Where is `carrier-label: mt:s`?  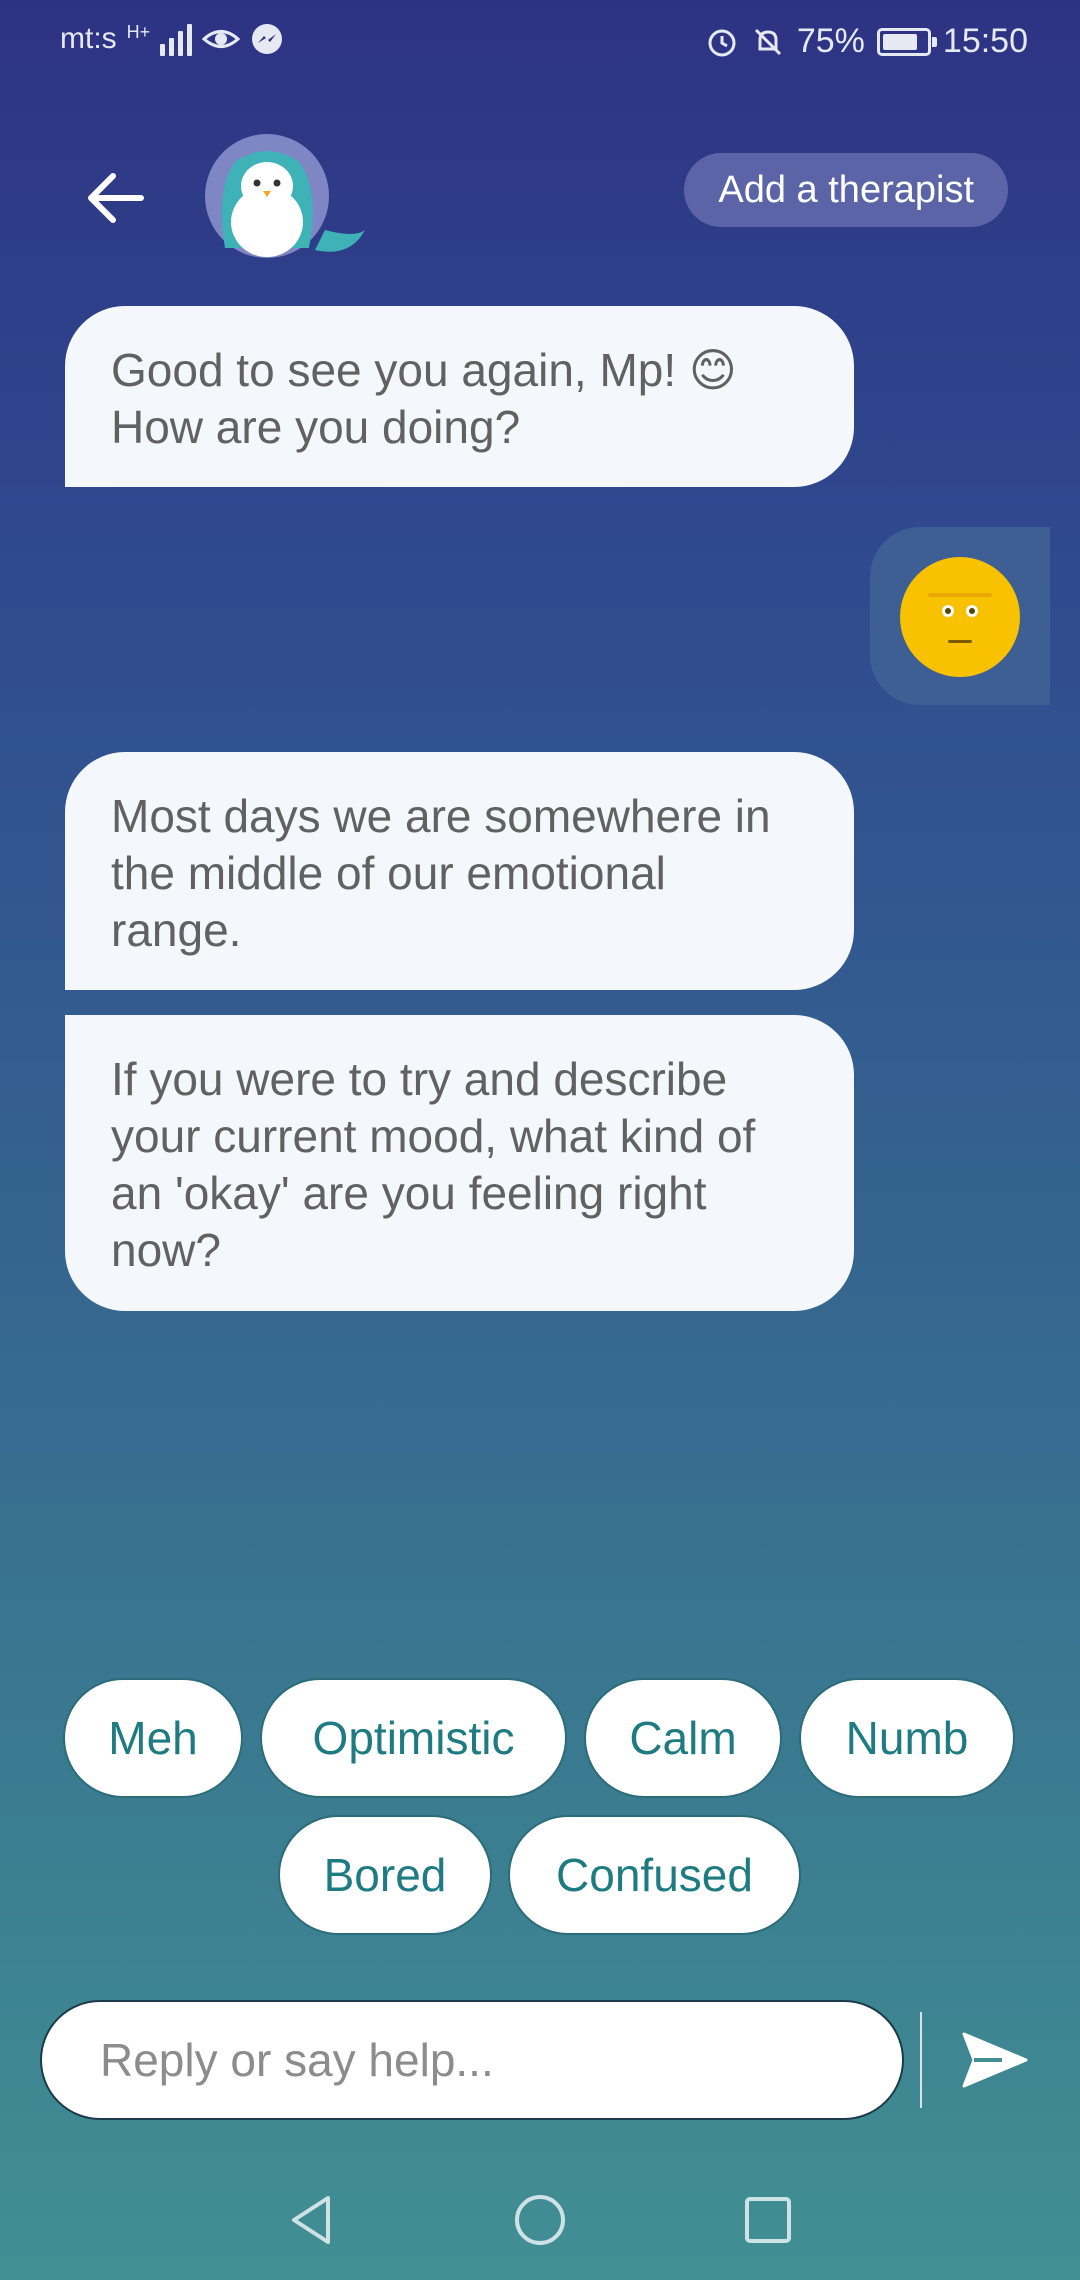 carrier-label: mt:s is located at coordinates (88, 38).